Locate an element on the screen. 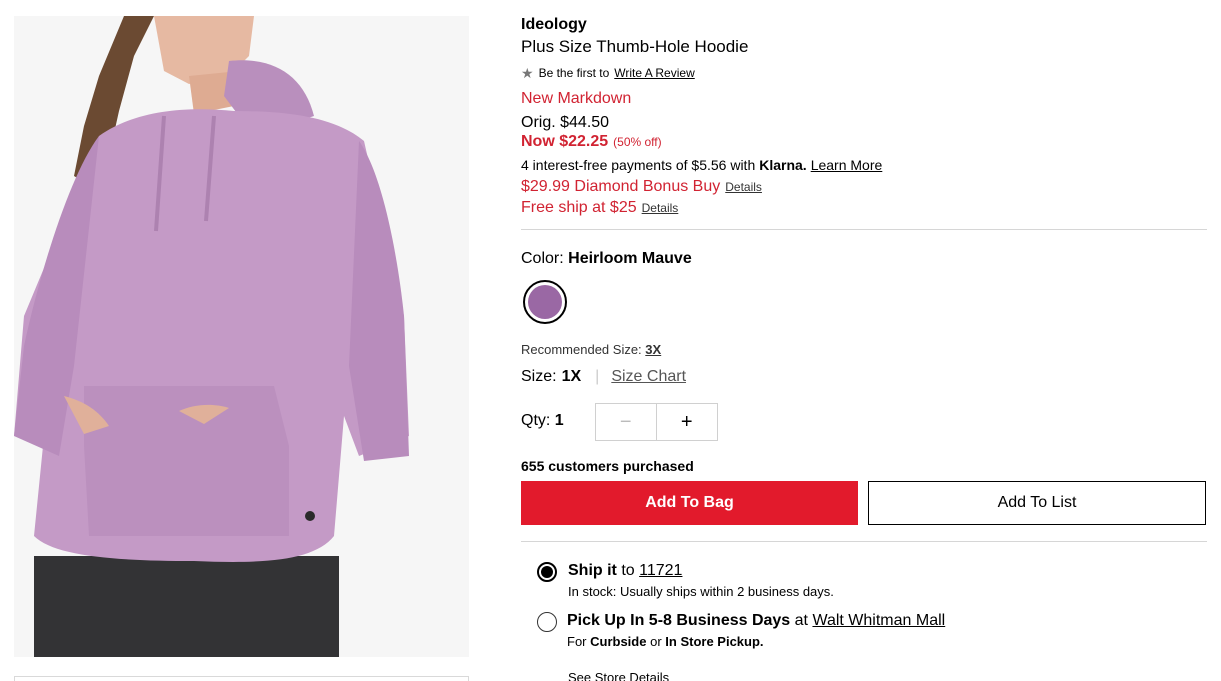 This screenshot has height=681, width=1221. recommended-size: Recommended Size: 3X is located at coordinates (591, 349).